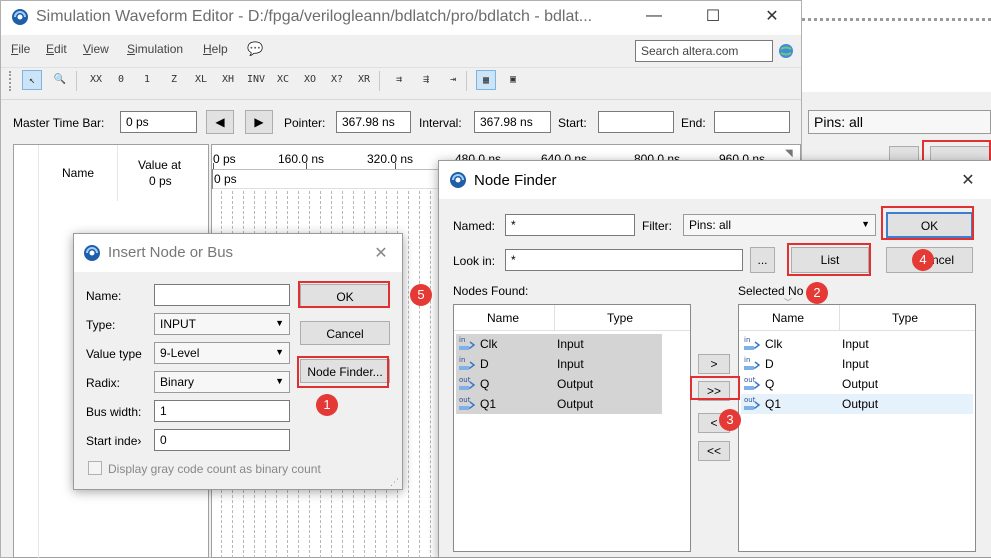  I want to click on move-one-button: >, so click(714, 364).